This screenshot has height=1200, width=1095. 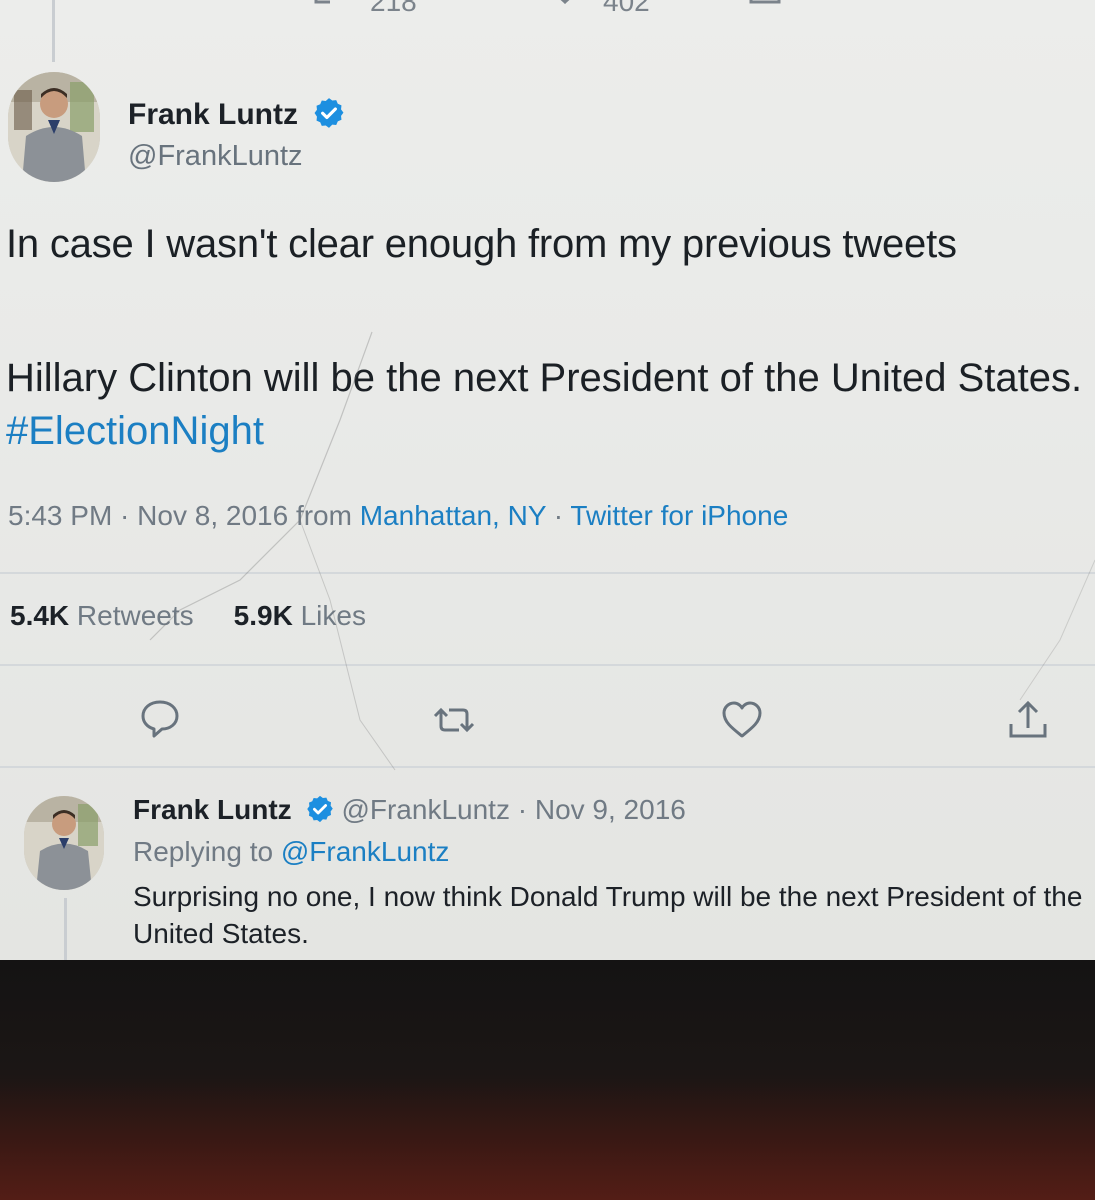 I want to click on retweets-stat: 5.4K Retweets, so click(x=102, y=615).